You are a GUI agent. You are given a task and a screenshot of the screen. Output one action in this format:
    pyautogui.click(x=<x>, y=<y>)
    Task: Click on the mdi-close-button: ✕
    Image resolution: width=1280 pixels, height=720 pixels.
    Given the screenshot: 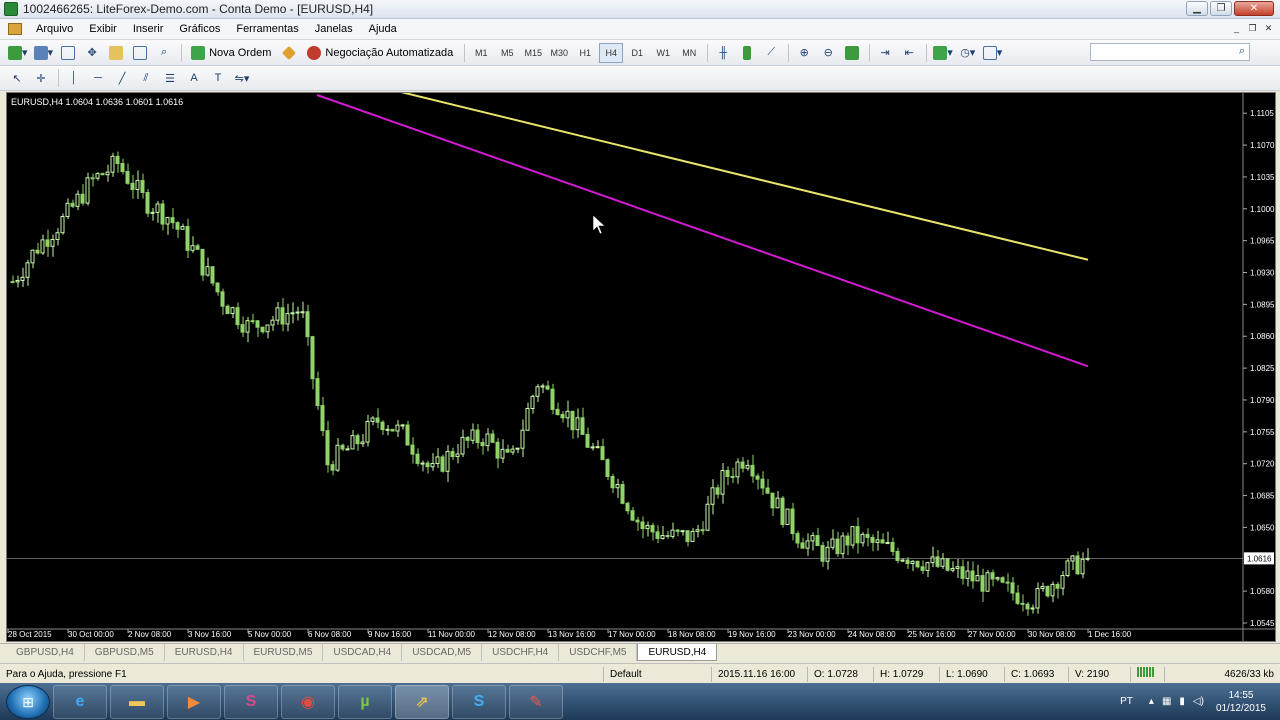 What is the action you would take?
    pyautogui.click(x=1268, y=29)
    